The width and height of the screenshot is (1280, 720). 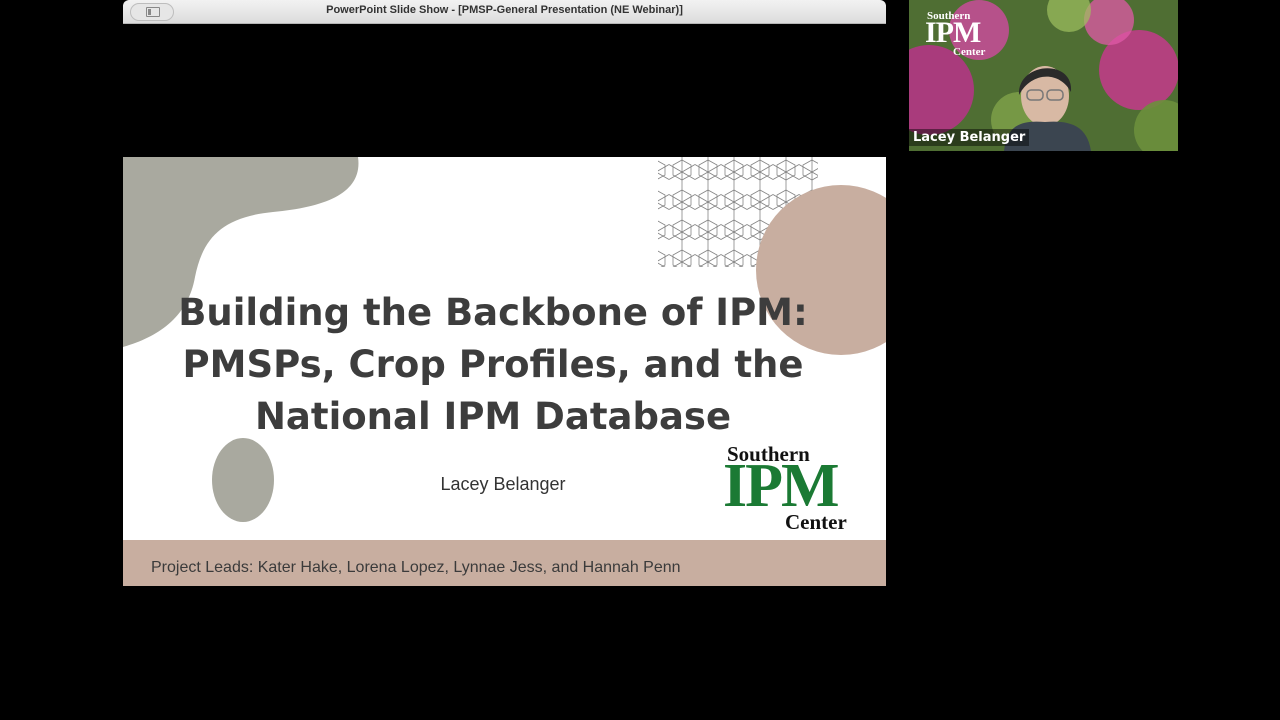 I want to click on video-background-logo: Southern IPM Center, so click(x=956, y=35).